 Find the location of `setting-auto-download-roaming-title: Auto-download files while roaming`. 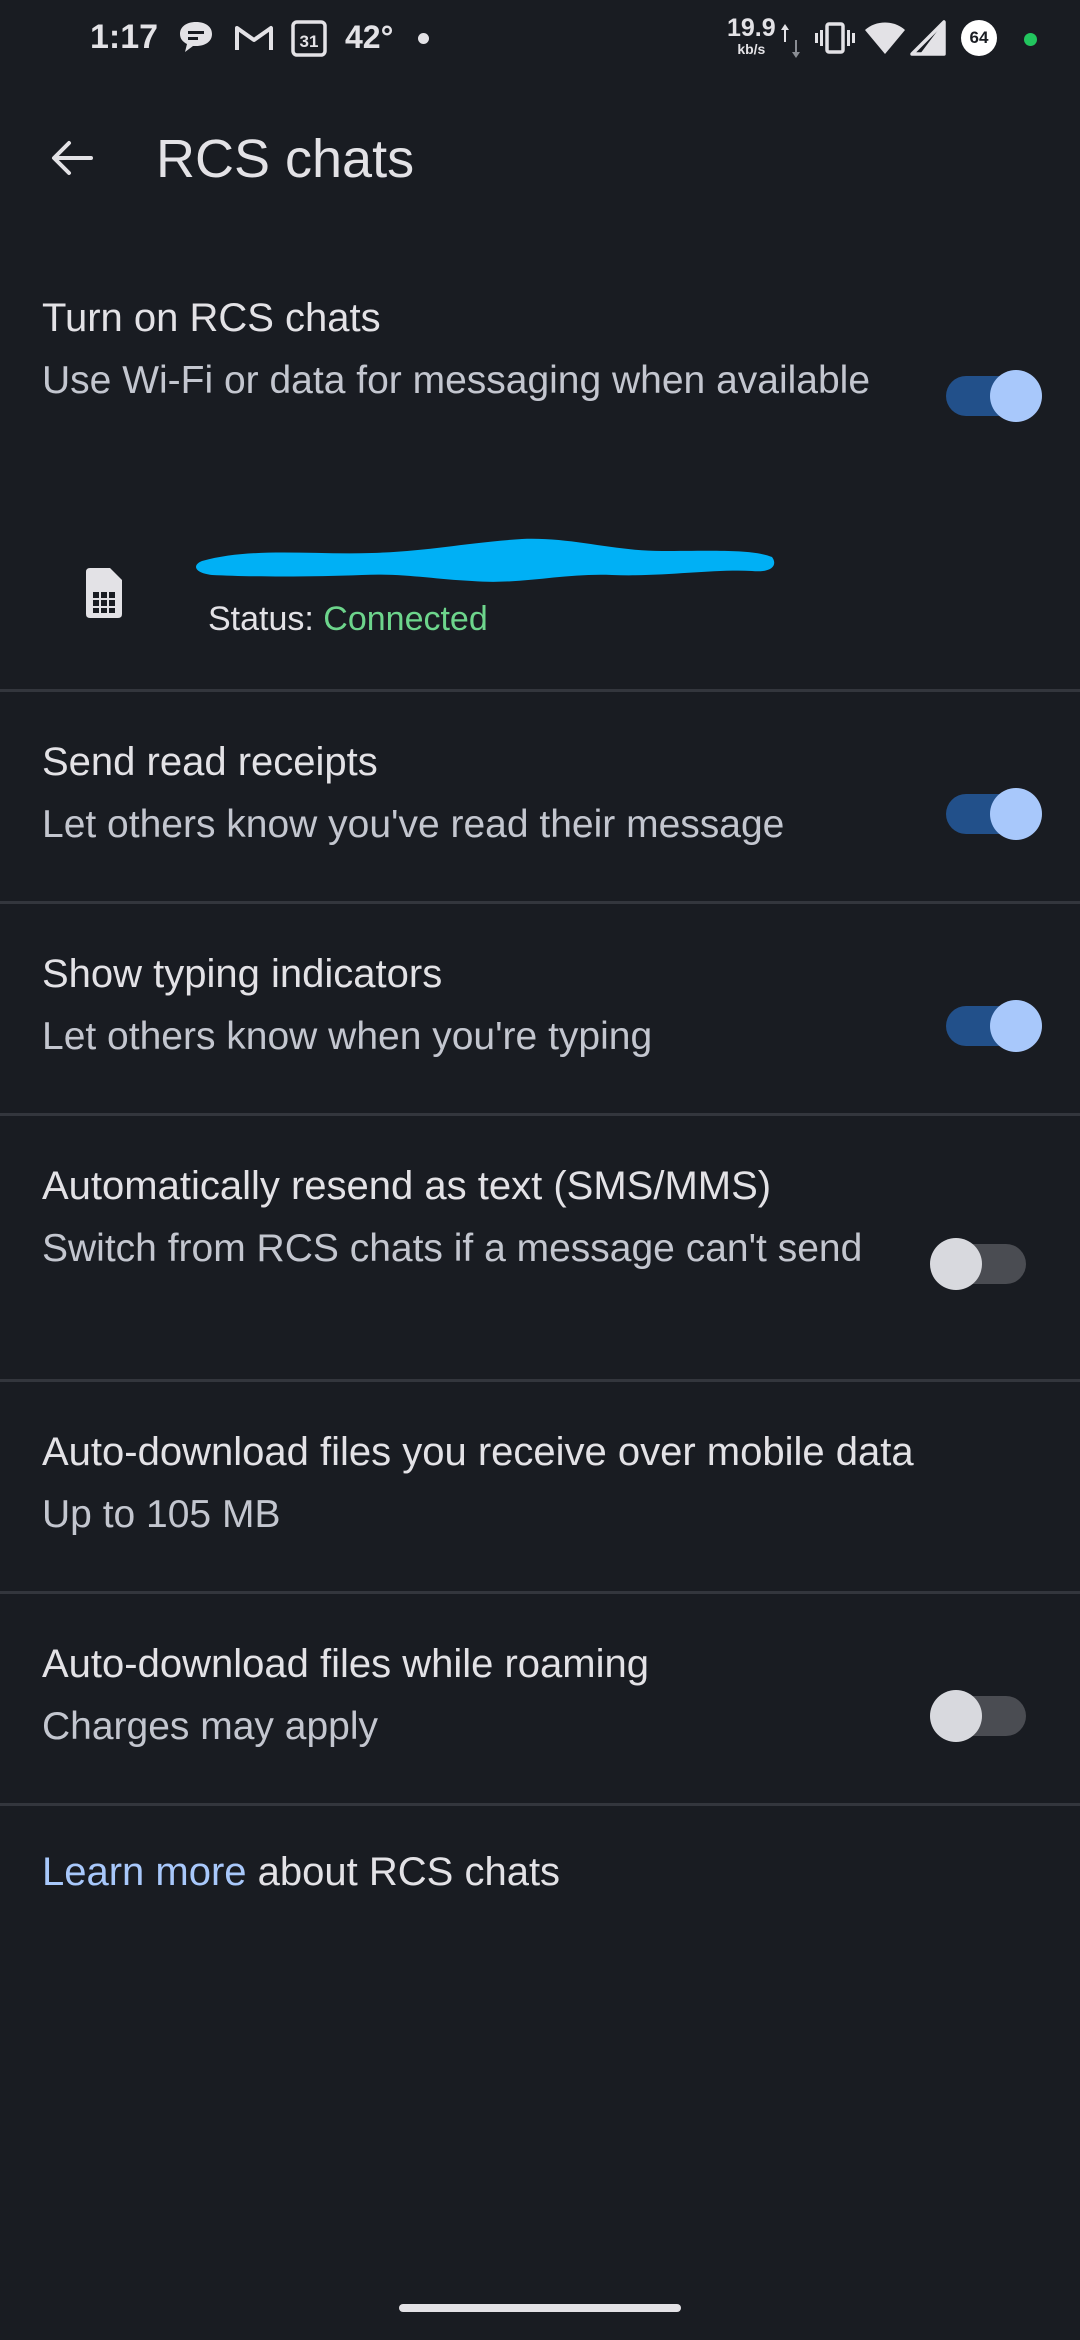

setting-auto-download-roaming-title: Auto-download files while roaming is located at coordinates (345, 1664).